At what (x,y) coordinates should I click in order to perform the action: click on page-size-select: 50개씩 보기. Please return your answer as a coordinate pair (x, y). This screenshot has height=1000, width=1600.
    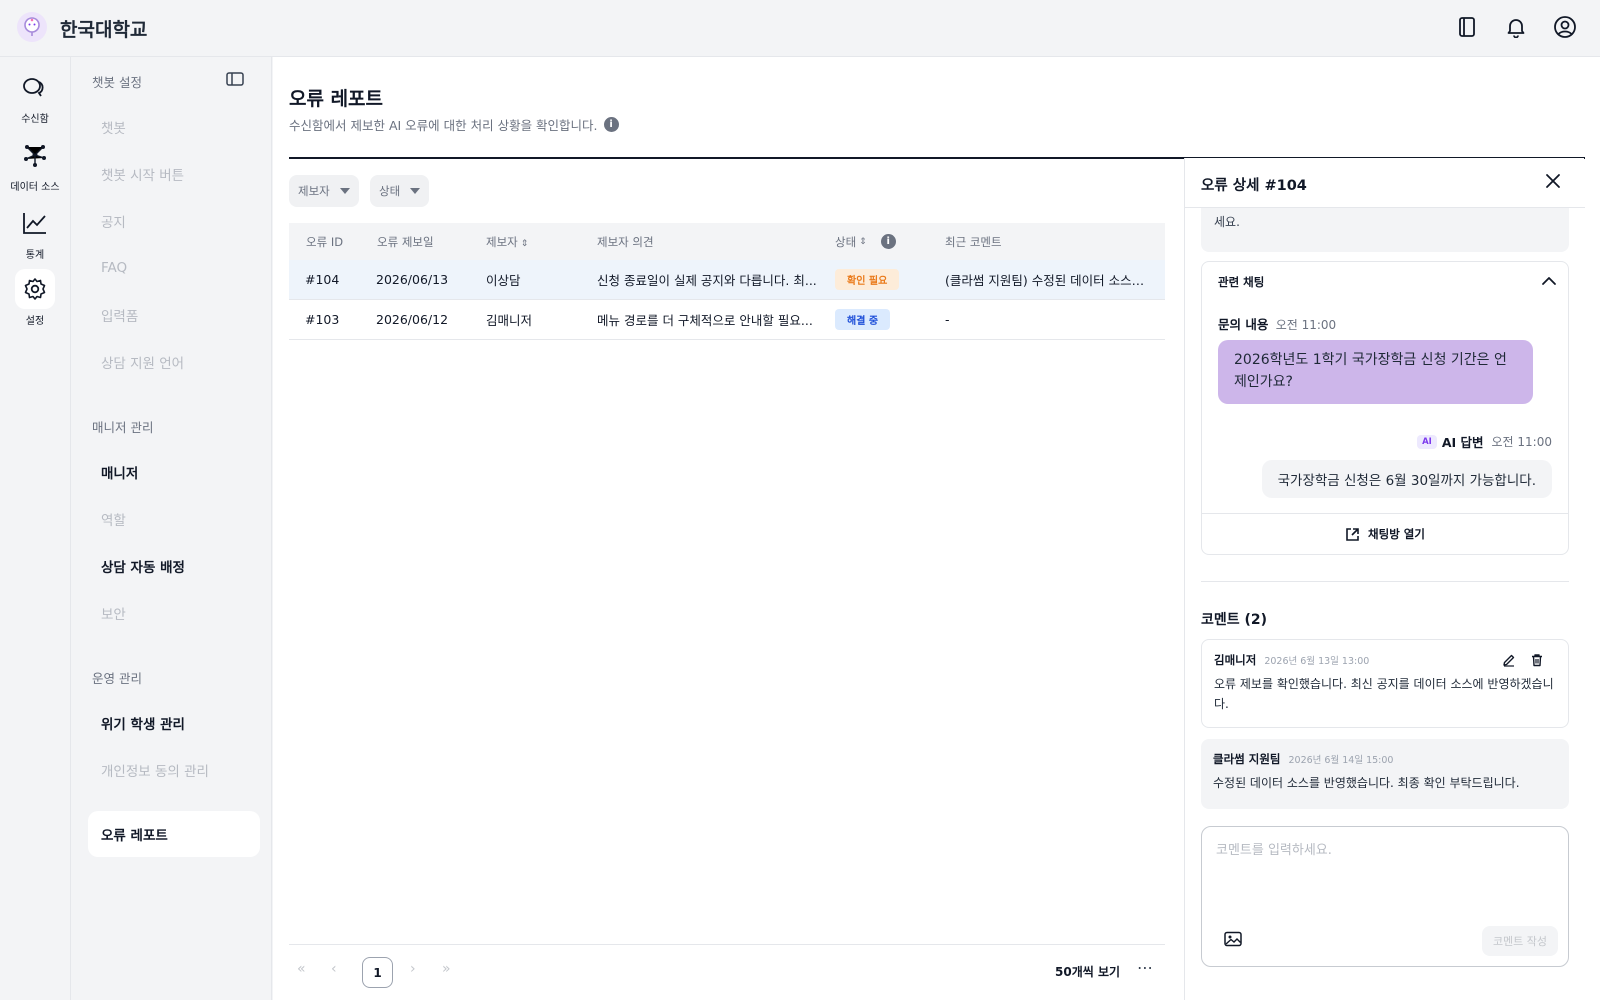
    Looking at the image, I should click on (1087, 971).